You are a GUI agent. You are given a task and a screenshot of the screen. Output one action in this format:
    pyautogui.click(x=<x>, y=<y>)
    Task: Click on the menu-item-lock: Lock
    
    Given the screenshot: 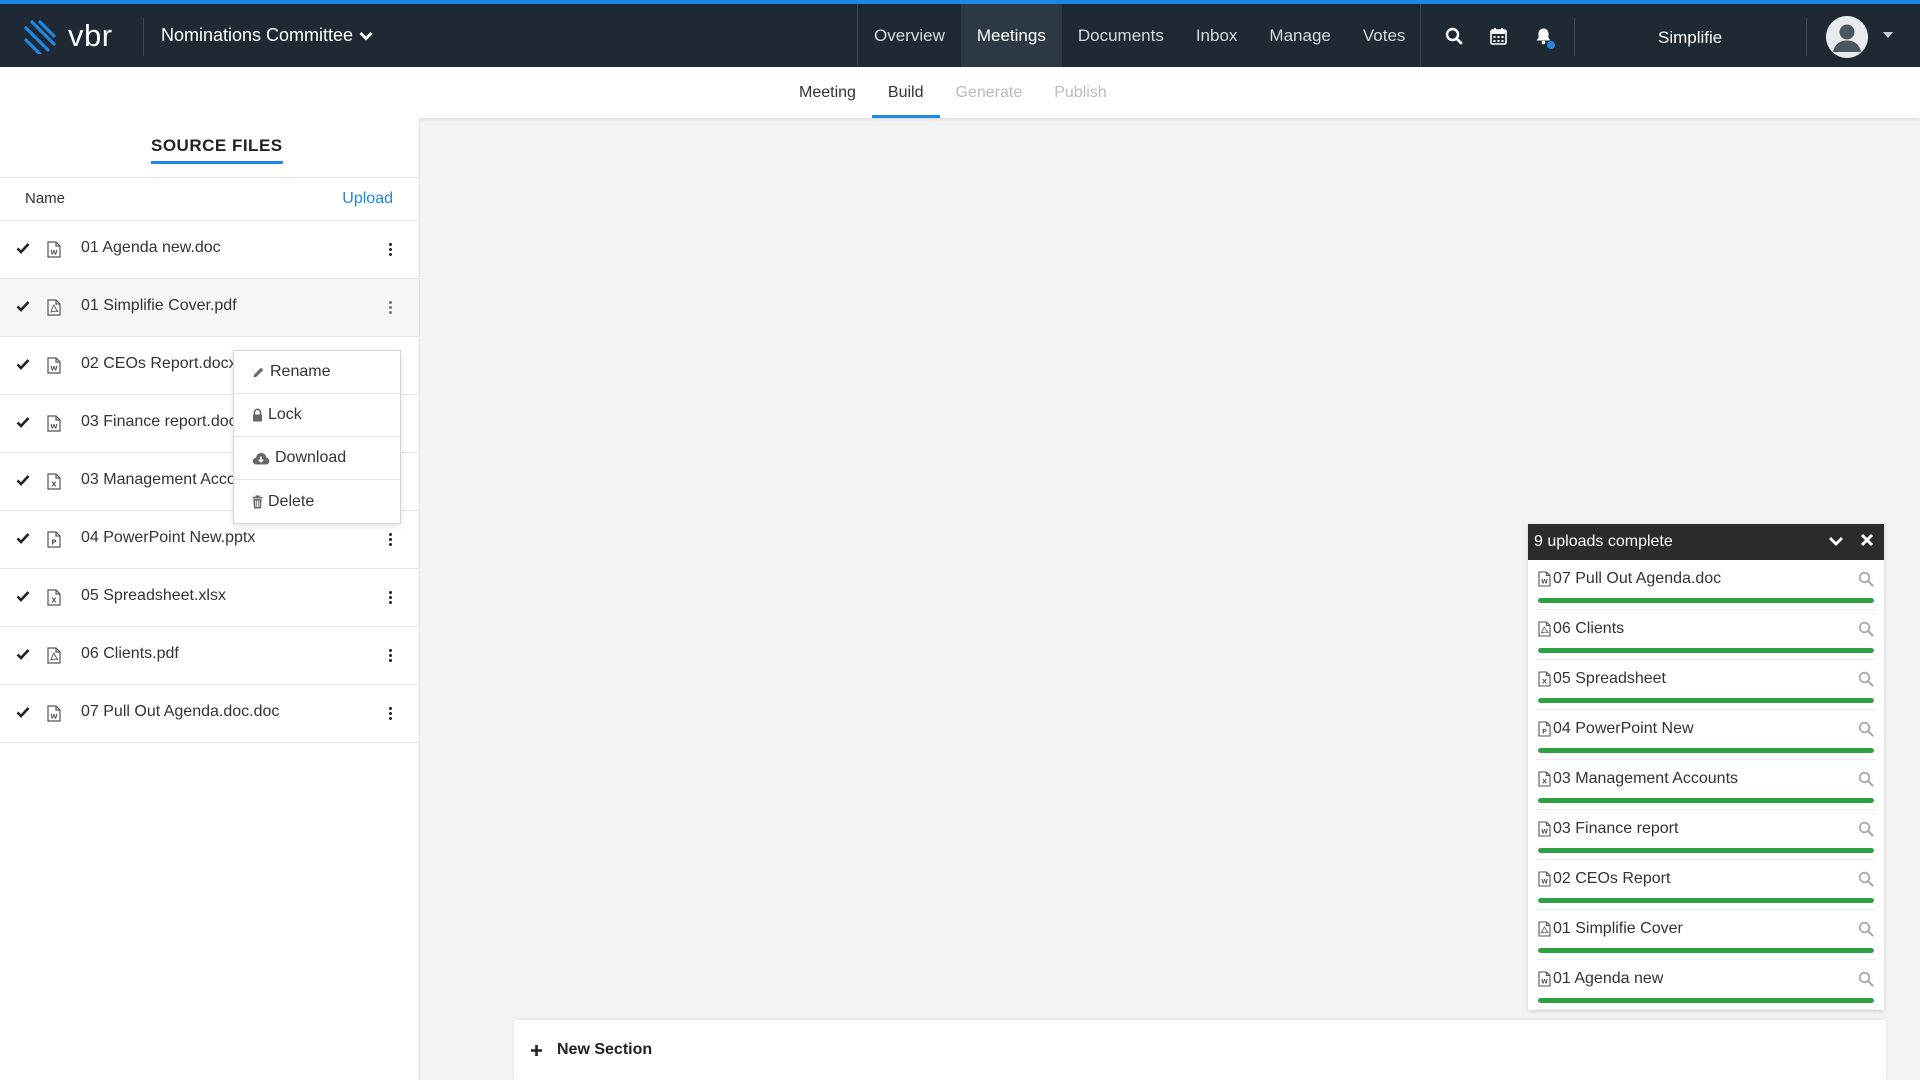 What is the action you would take?
    pyautogui.click(x=317, y=415)
    